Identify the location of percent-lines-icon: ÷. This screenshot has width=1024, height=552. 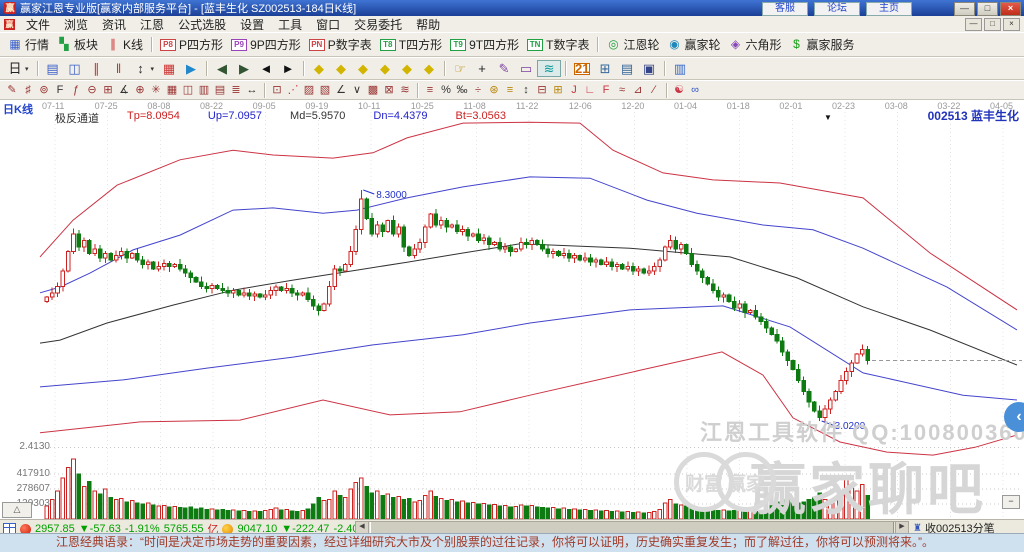
(478, 90).